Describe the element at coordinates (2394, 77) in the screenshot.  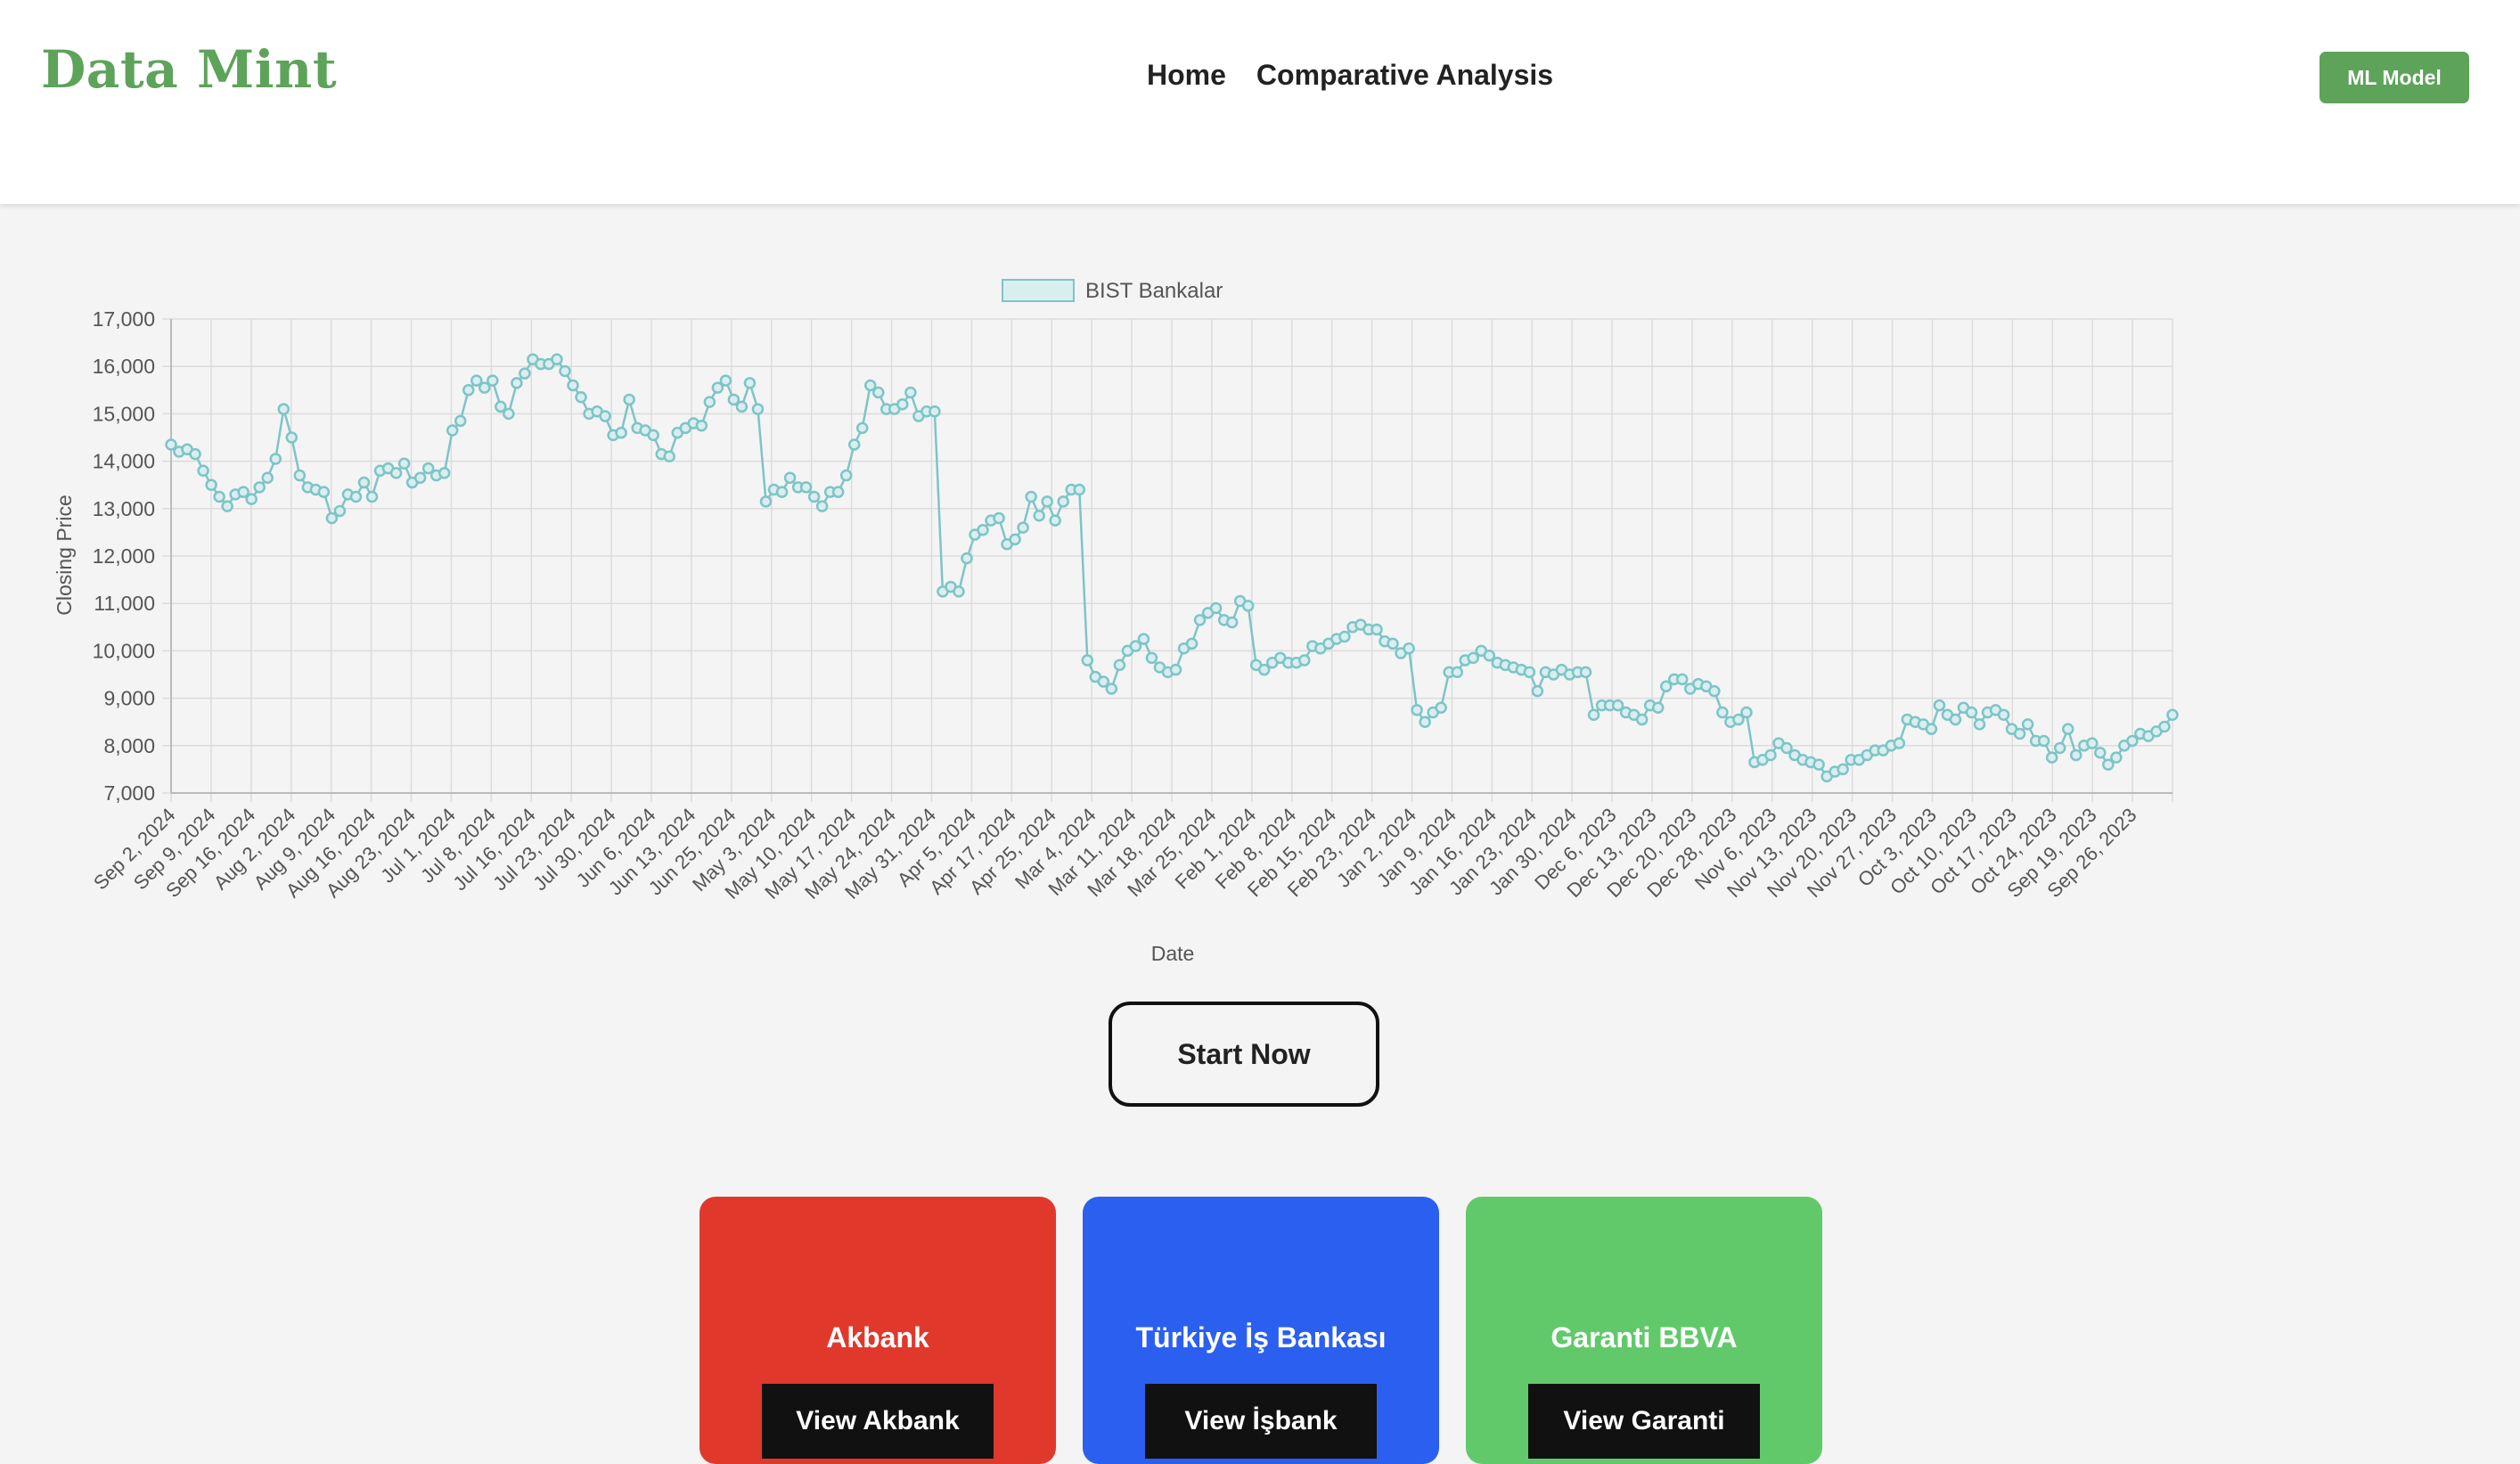
I see `ml-model-button: ML Model` at that location.